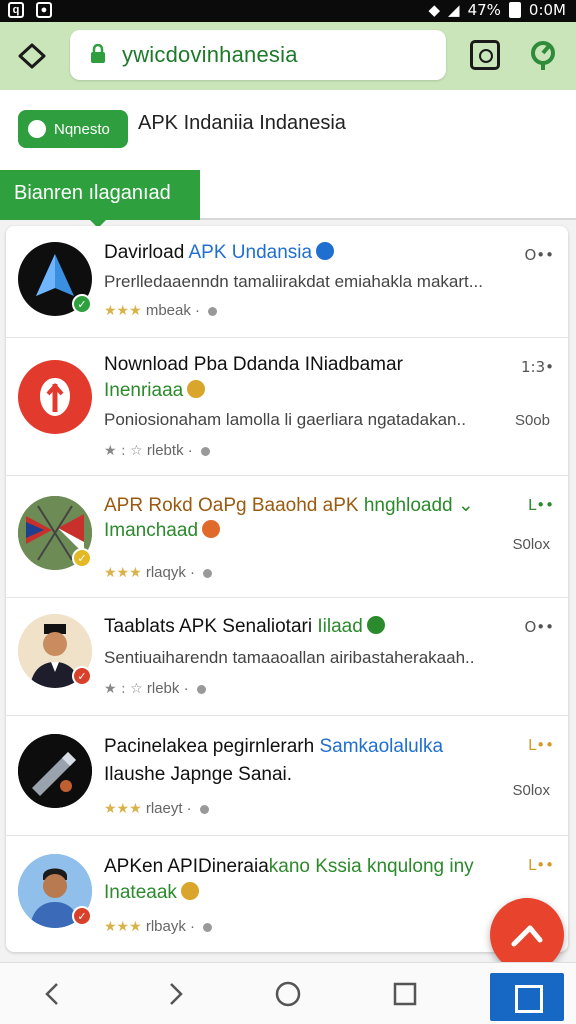 This screenshot has width=576, height=1024. I want to click on app-meta: ★★★ rlbayk ·, so click(158, 926).